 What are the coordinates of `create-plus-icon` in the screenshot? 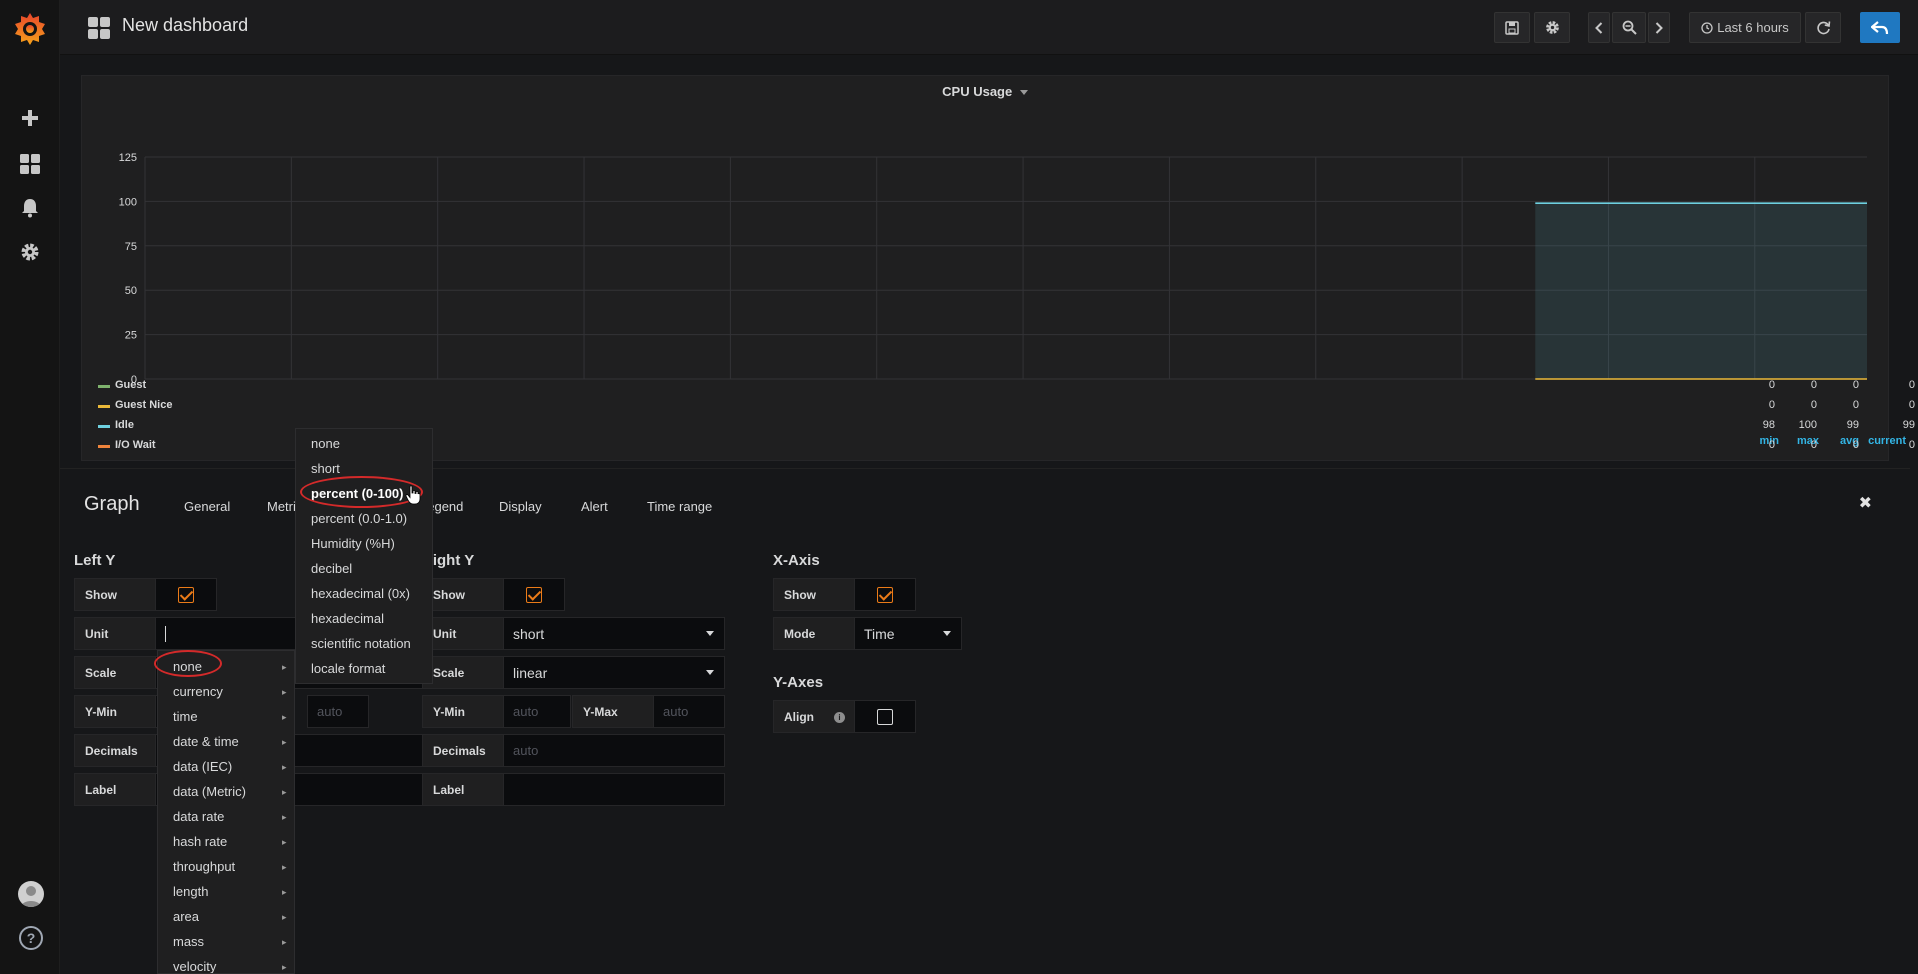 It's located at (30, 118).